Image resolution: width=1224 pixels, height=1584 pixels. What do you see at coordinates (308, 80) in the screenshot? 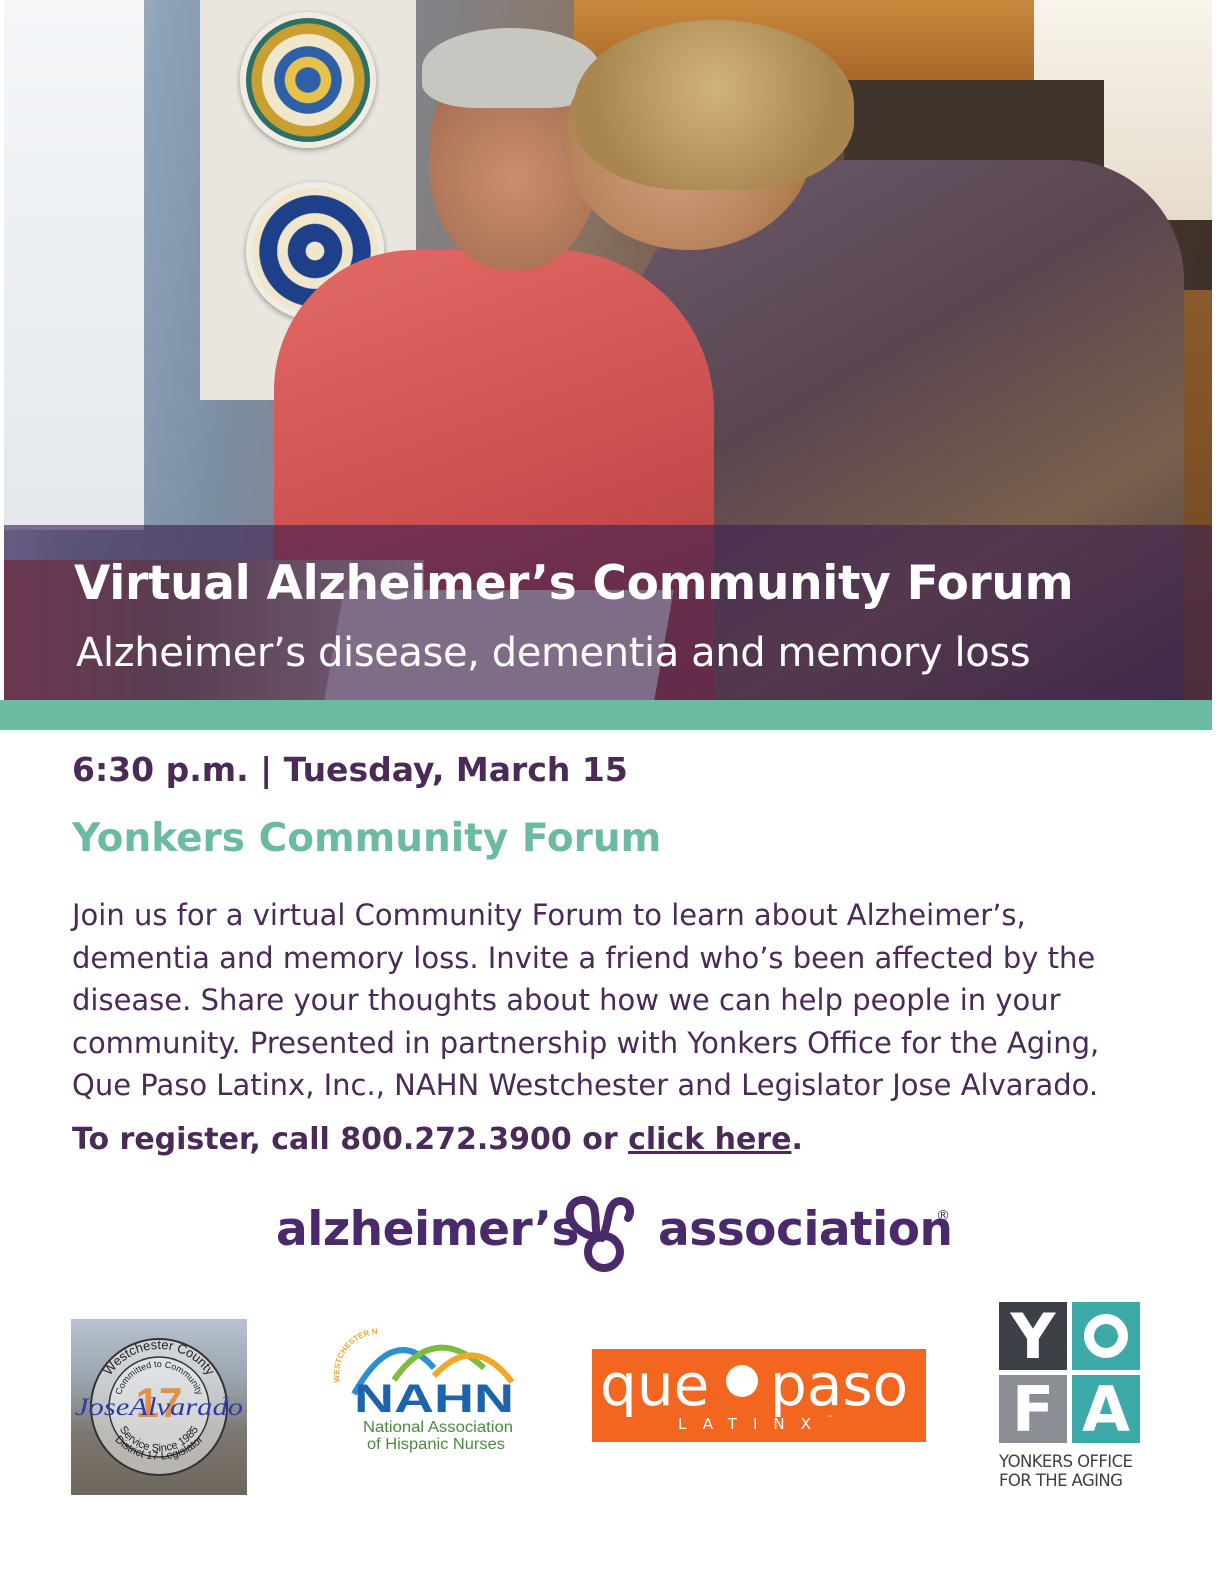
I see `decorative-plate` at bounding box center [308, 80].